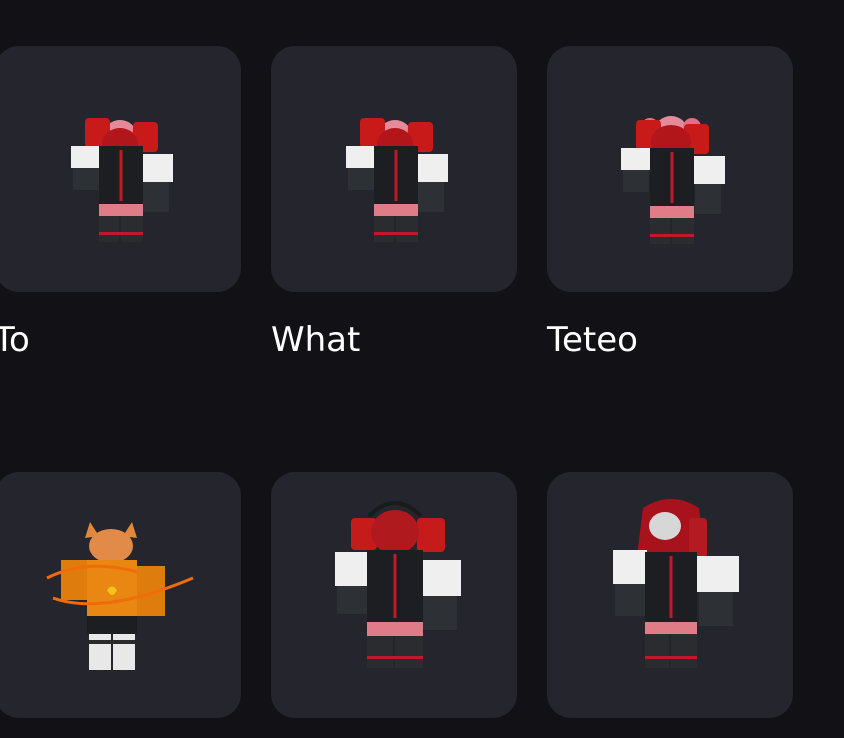 Image resolution: width=844 pixels, height=738 pixels. Describe the element at coordinates (592, 340) in the screenshot. I see `outfit-name-3: Teteo` at that location.